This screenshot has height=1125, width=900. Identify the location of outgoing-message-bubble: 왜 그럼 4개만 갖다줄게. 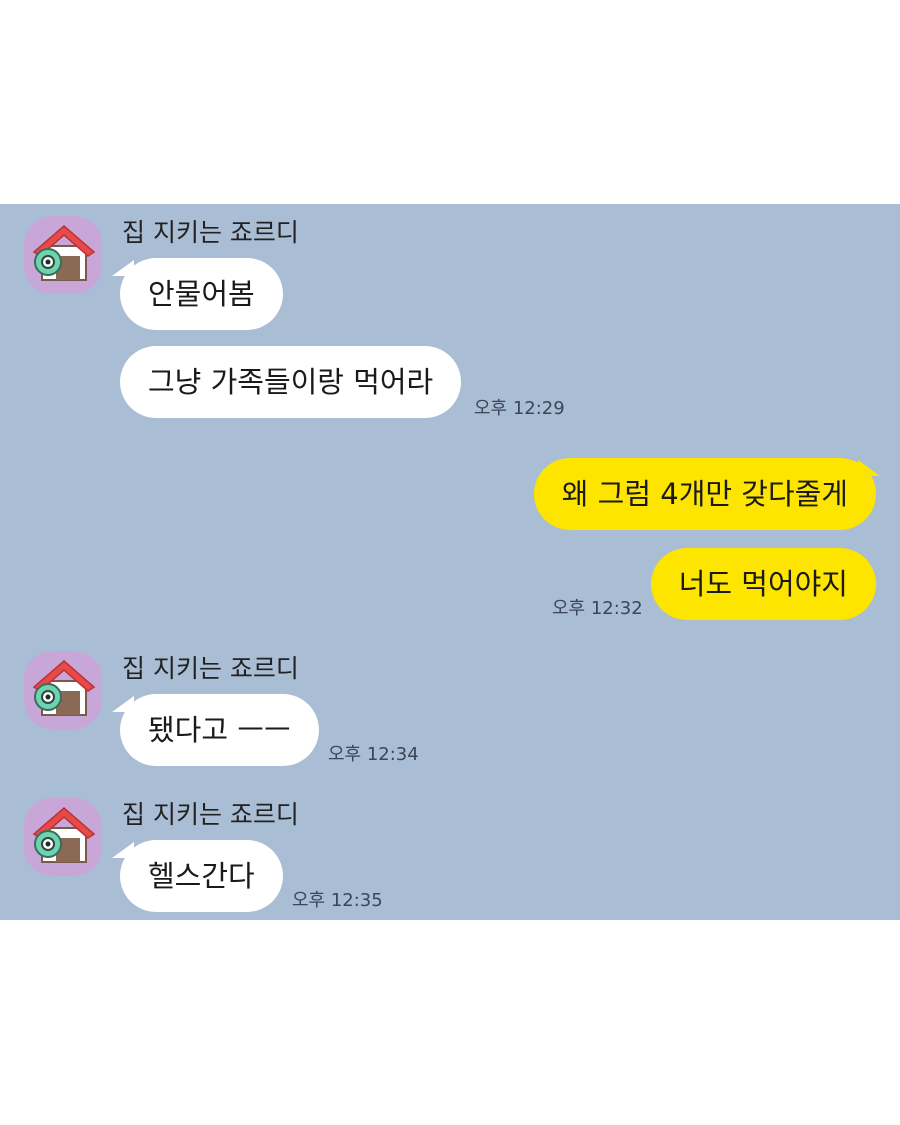
(704, 494).